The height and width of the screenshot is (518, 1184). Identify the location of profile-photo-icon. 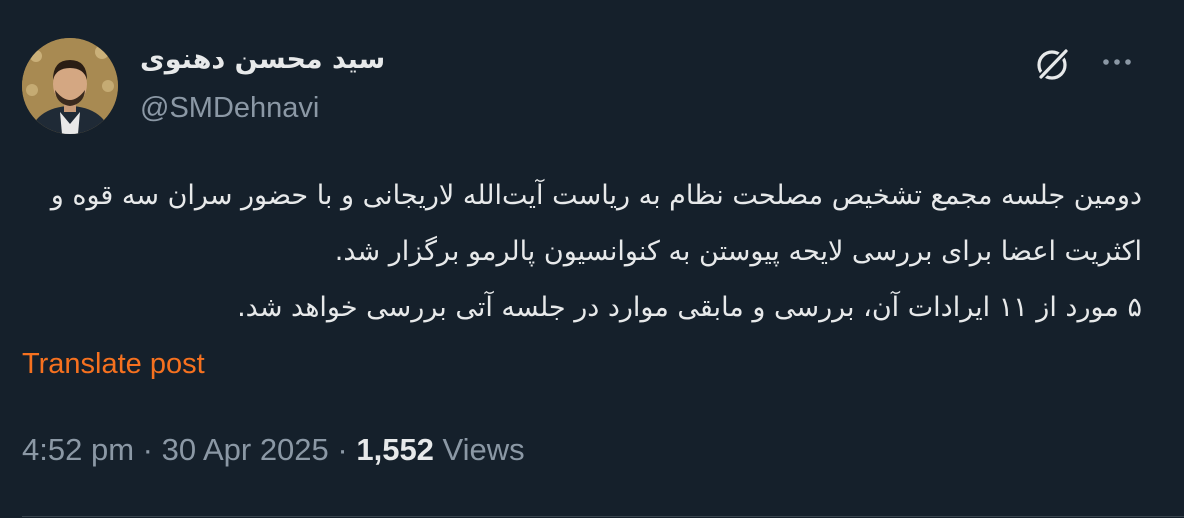
(70, 86).